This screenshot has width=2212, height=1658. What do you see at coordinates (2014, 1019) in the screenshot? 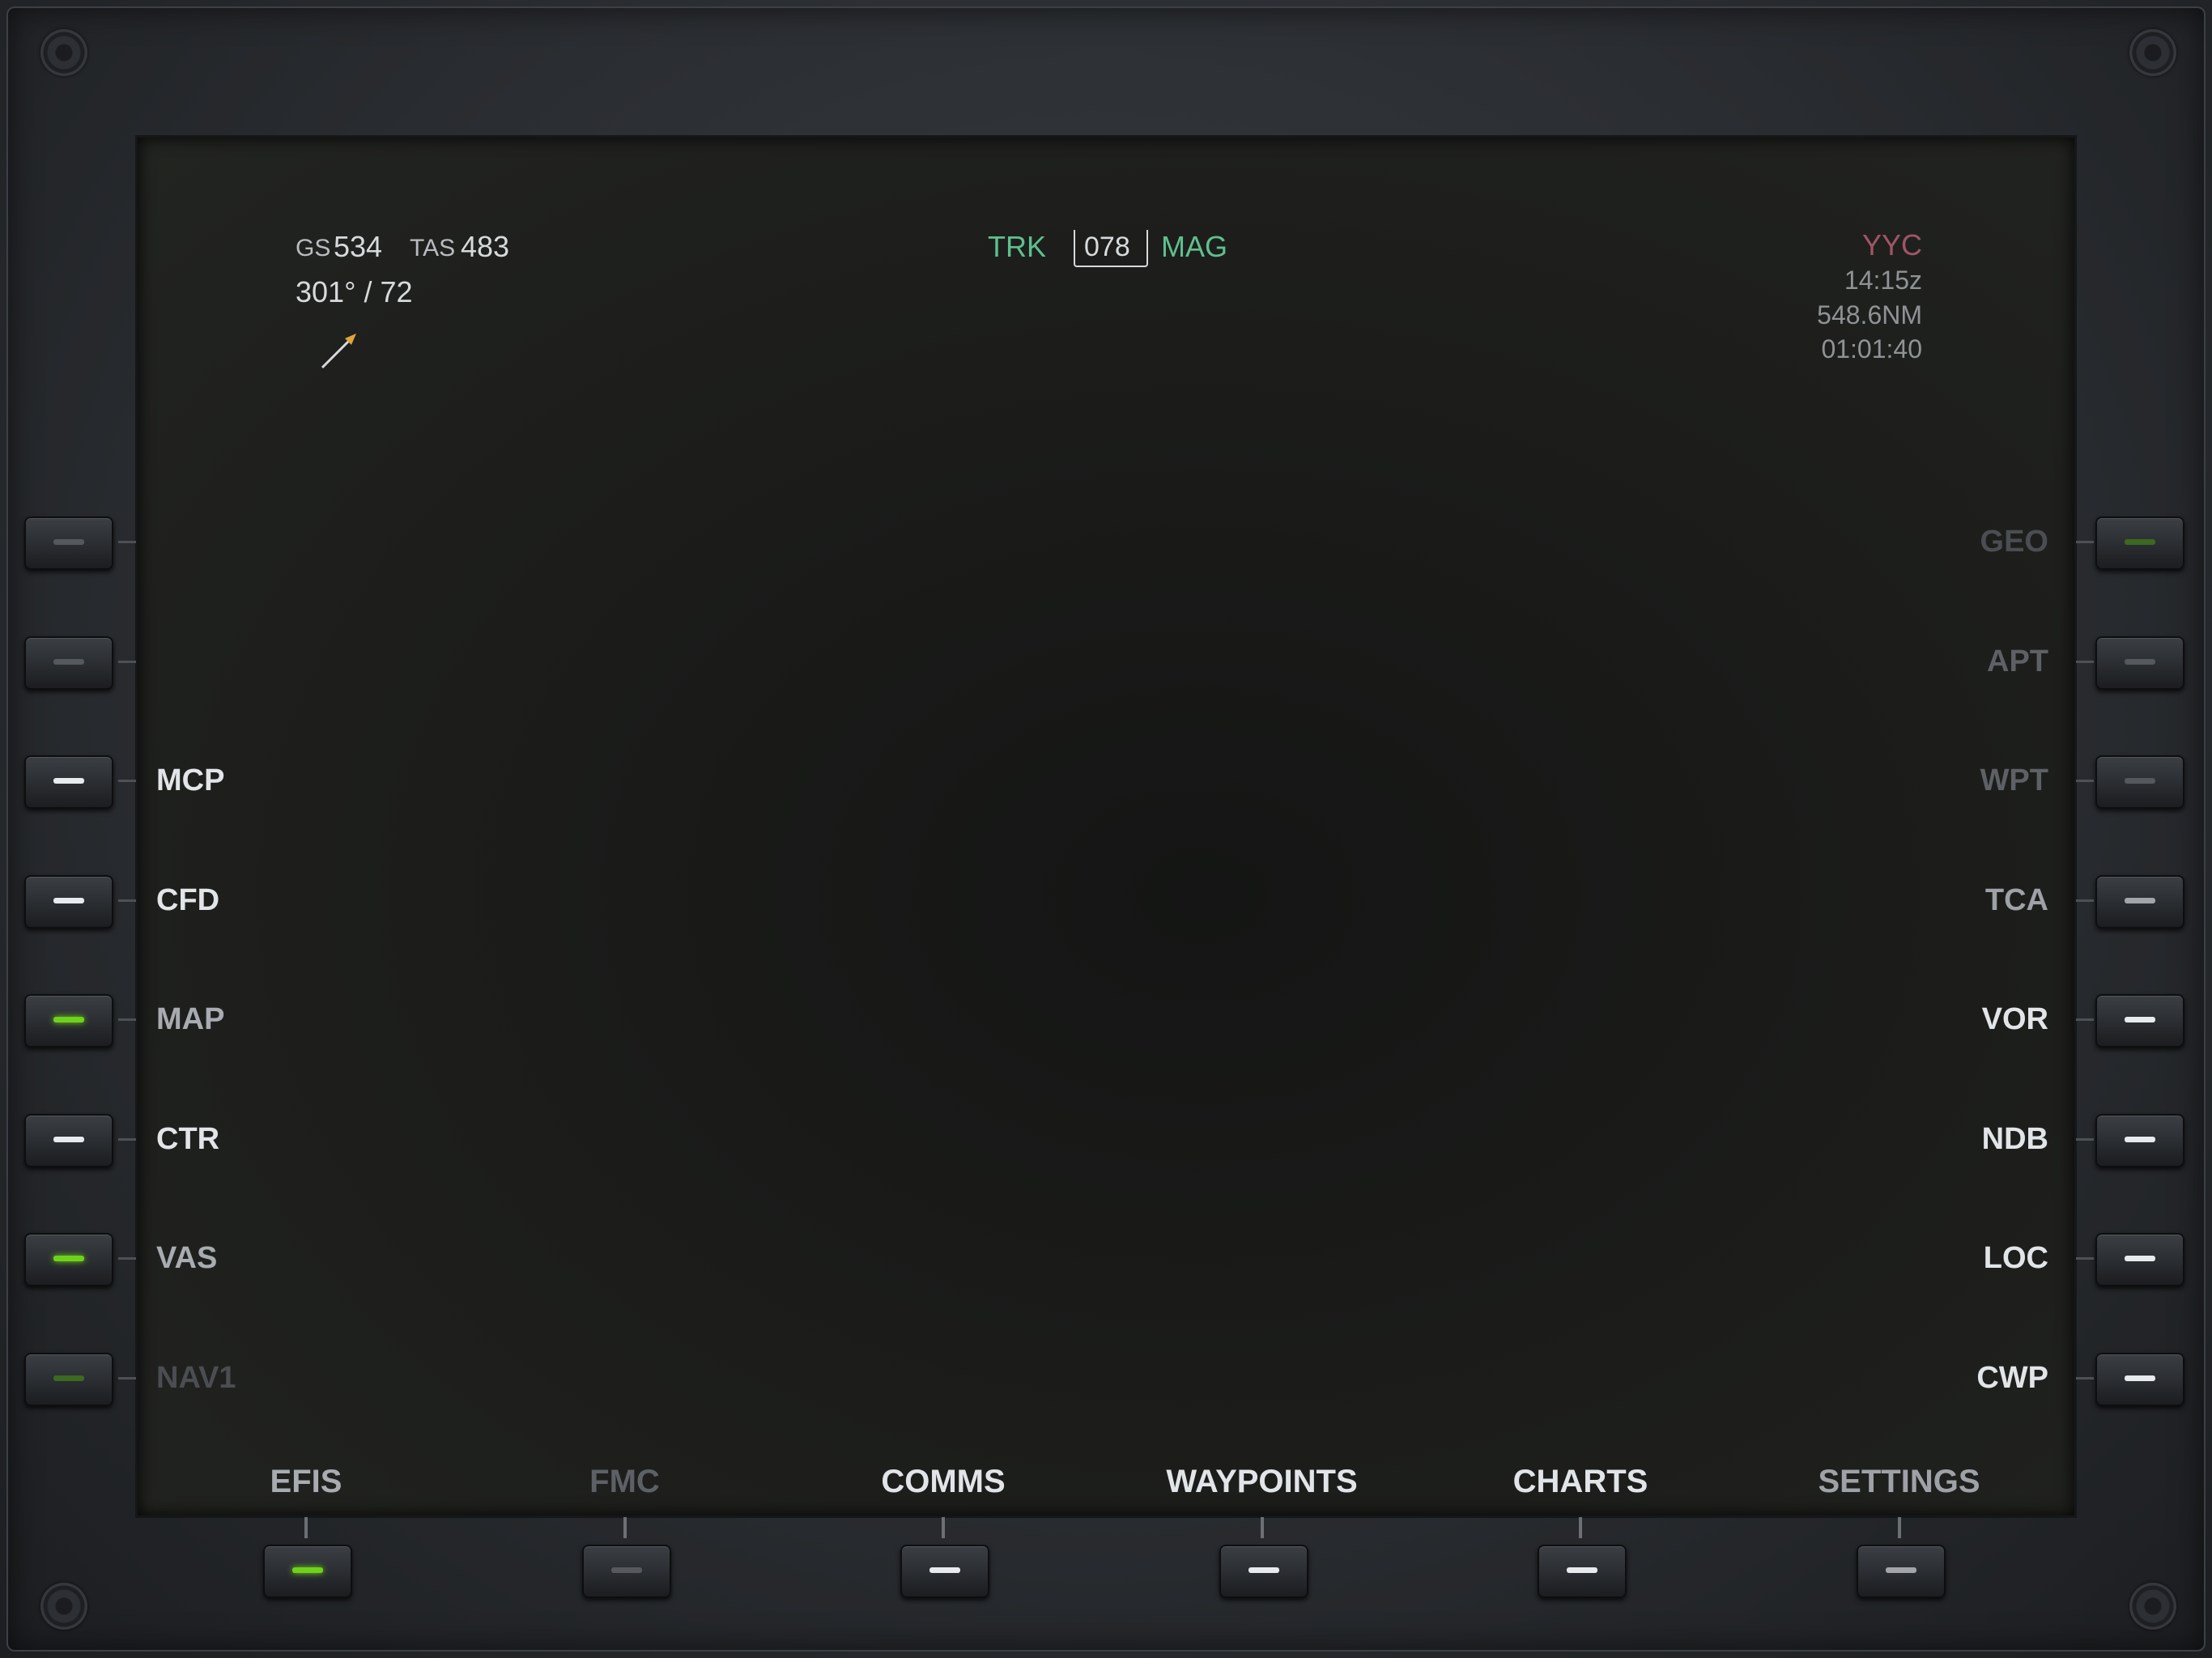
I see `right-key-label: VOR` at bounding box center [2014, 1019].